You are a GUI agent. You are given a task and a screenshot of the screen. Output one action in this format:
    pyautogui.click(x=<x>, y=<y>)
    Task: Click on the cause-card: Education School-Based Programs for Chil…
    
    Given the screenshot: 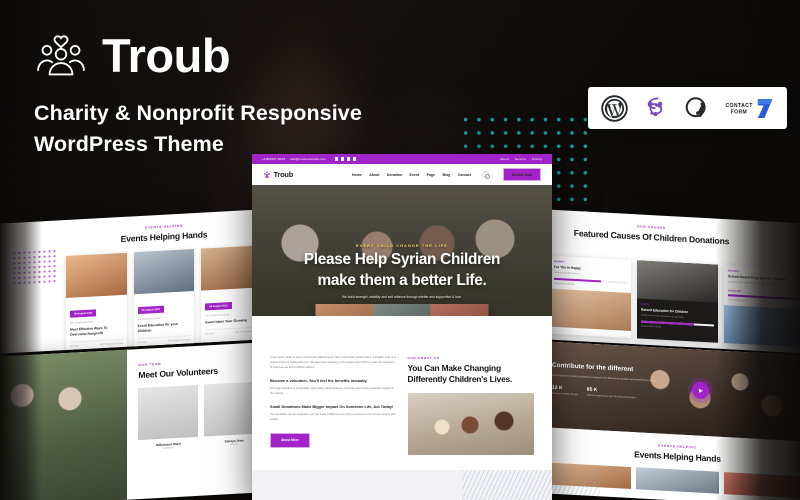 What is the action you would take?
    pyautogui.click(x=762, y=306)
    